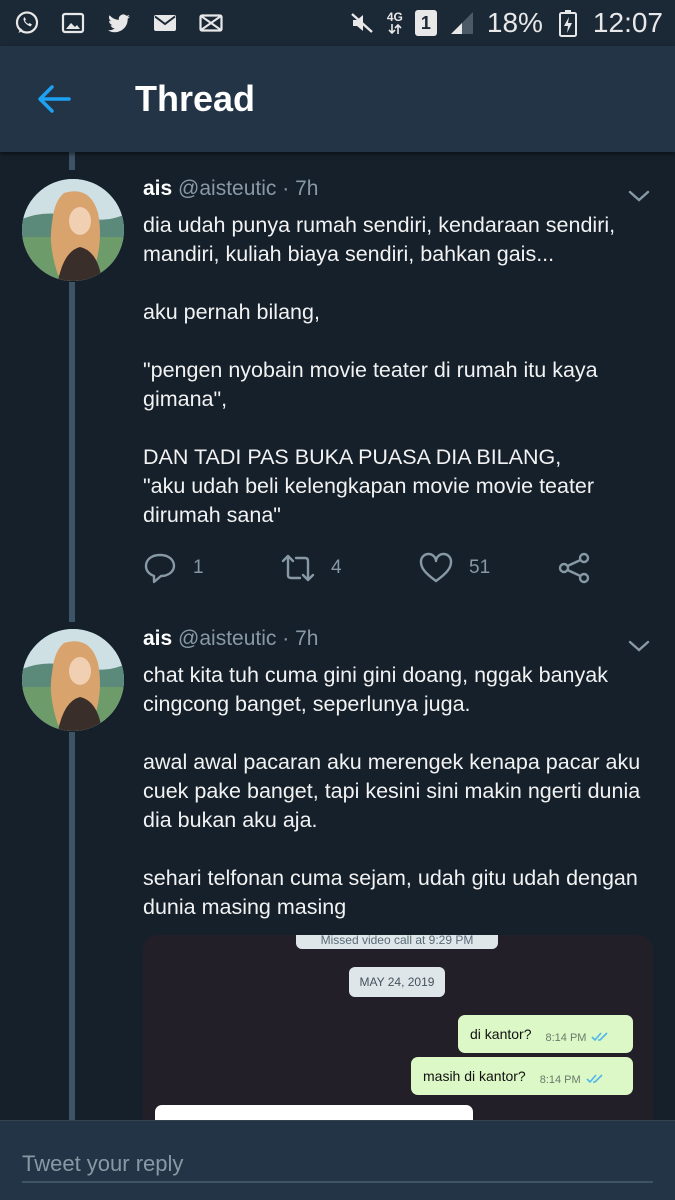 The width and height of the screenshot is (675, 1200). Describe the element at coordinates (514, 22) in the screenshot. I see `battery-percentage: 18%` at that location.